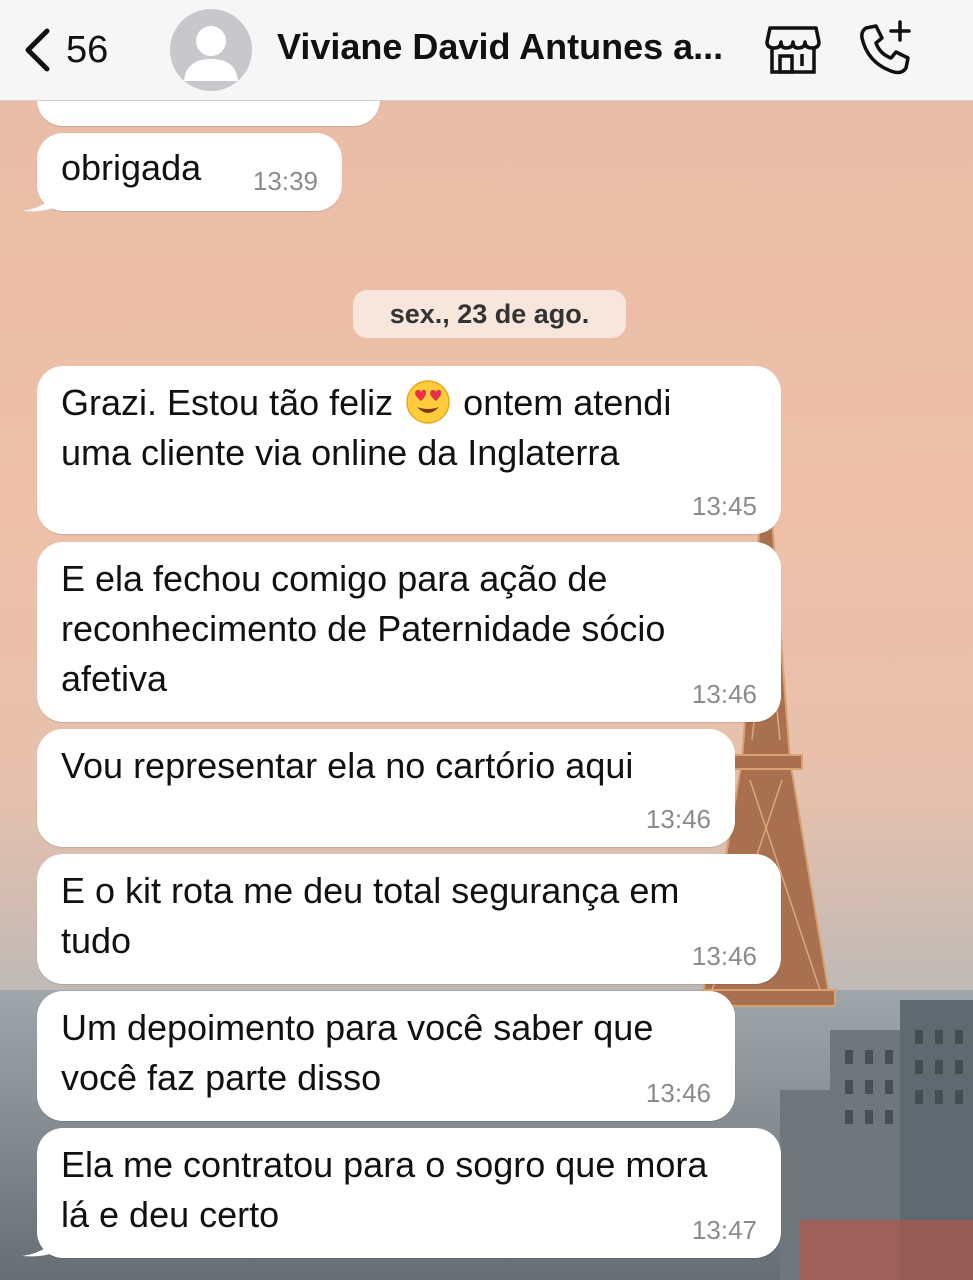 The image size is (973, 1280). Describe the element at coordinates (65, 50) in the screenshot. I see `back-button: 56` at that location.